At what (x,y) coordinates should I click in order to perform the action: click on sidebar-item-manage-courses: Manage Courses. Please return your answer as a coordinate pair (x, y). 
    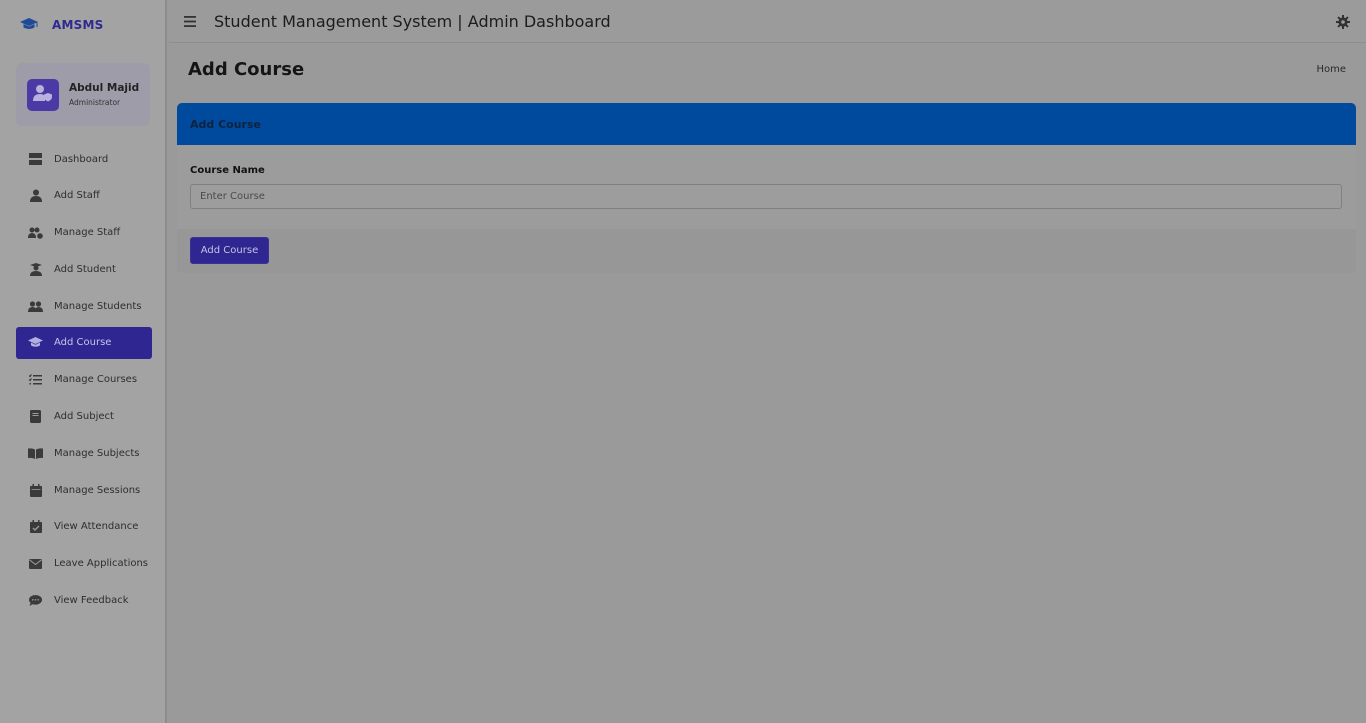
    Looking at the image, I should click on (84, 380).